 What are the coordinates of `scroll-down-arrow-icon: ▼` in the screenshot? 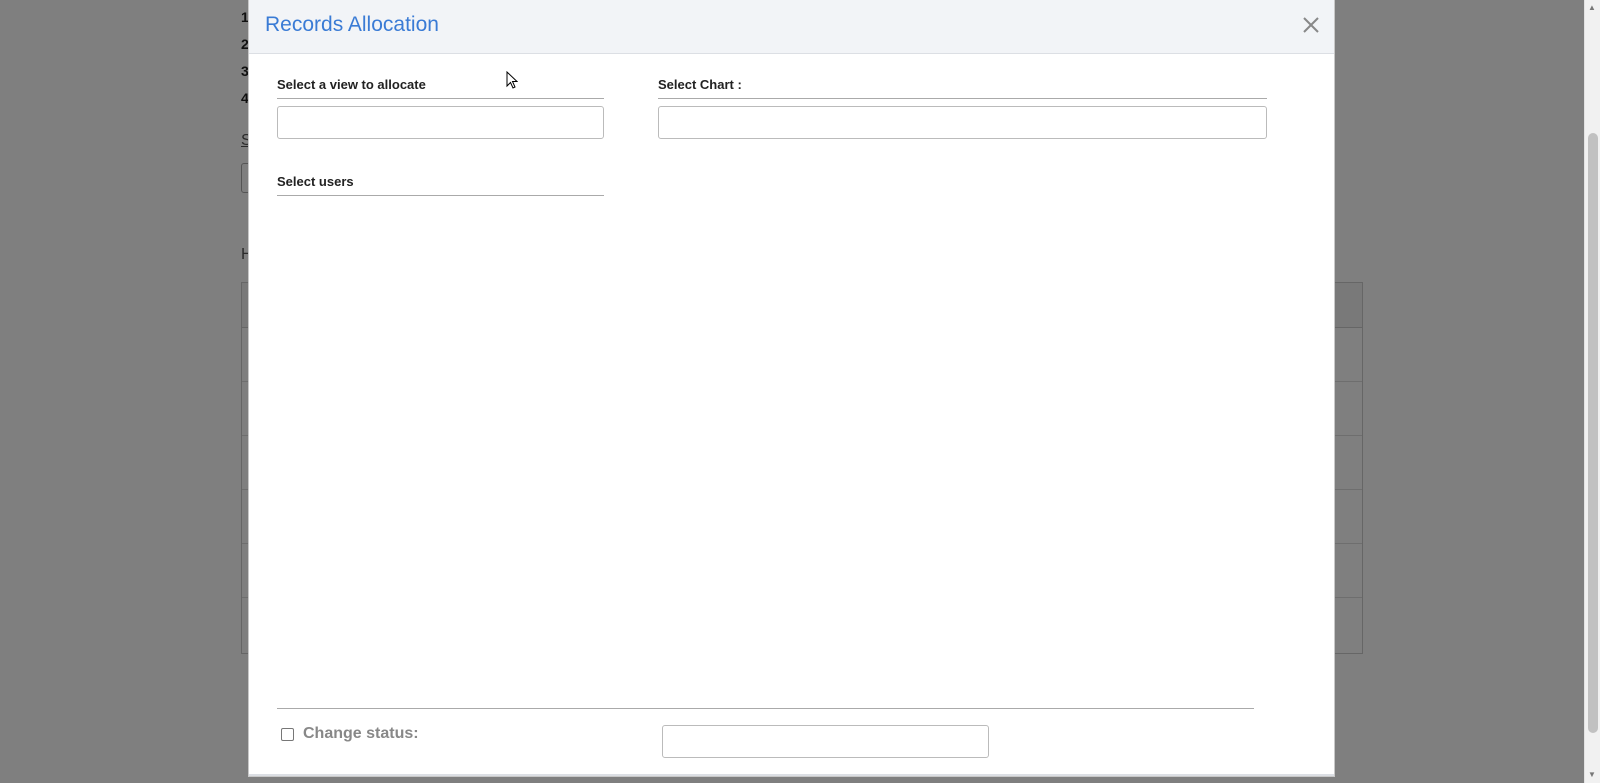 It's located at (1592, 775).